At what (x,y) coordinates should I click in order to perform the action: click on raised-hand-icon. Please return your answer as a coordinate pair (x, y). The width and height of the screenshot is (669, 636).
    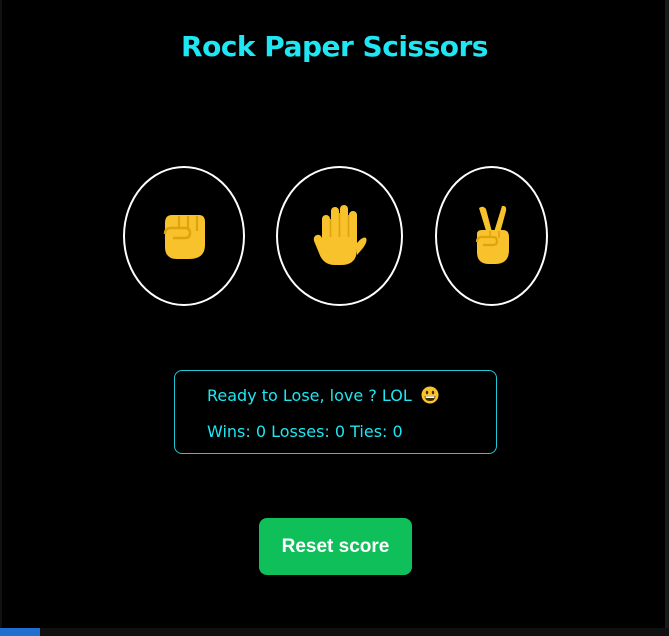
    Looking at the image, I should click on (340, 235).